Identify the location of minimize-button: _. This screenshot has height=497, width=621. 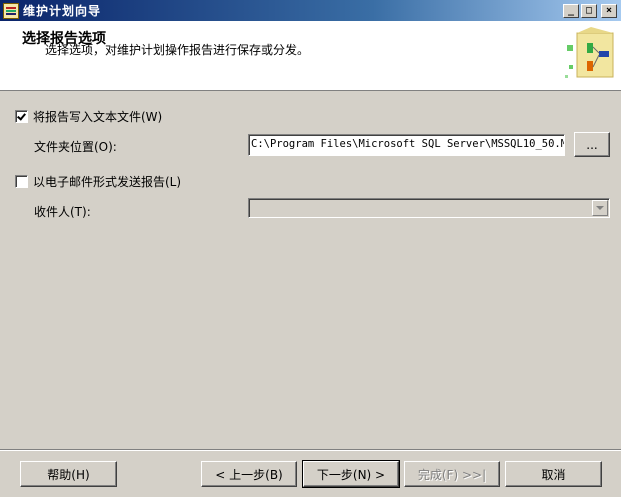
(571, 10).